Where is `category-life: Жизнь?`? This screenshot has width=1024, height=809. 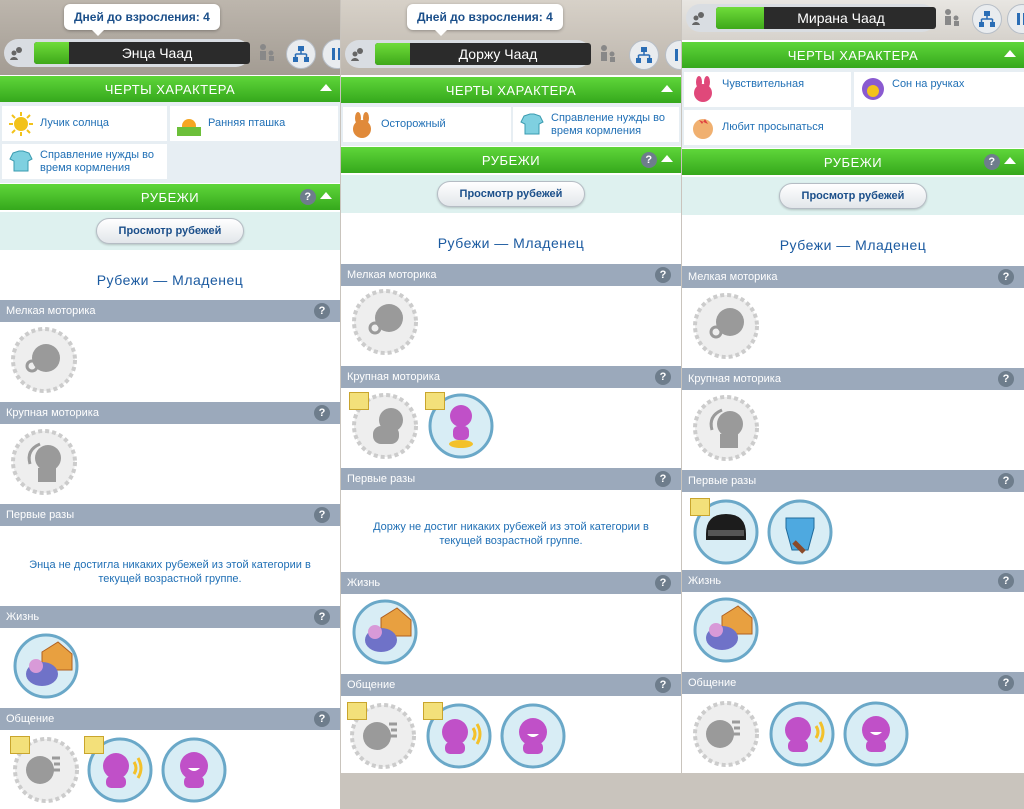 category-life: Жизнь? is located at coordinates (853, 581).